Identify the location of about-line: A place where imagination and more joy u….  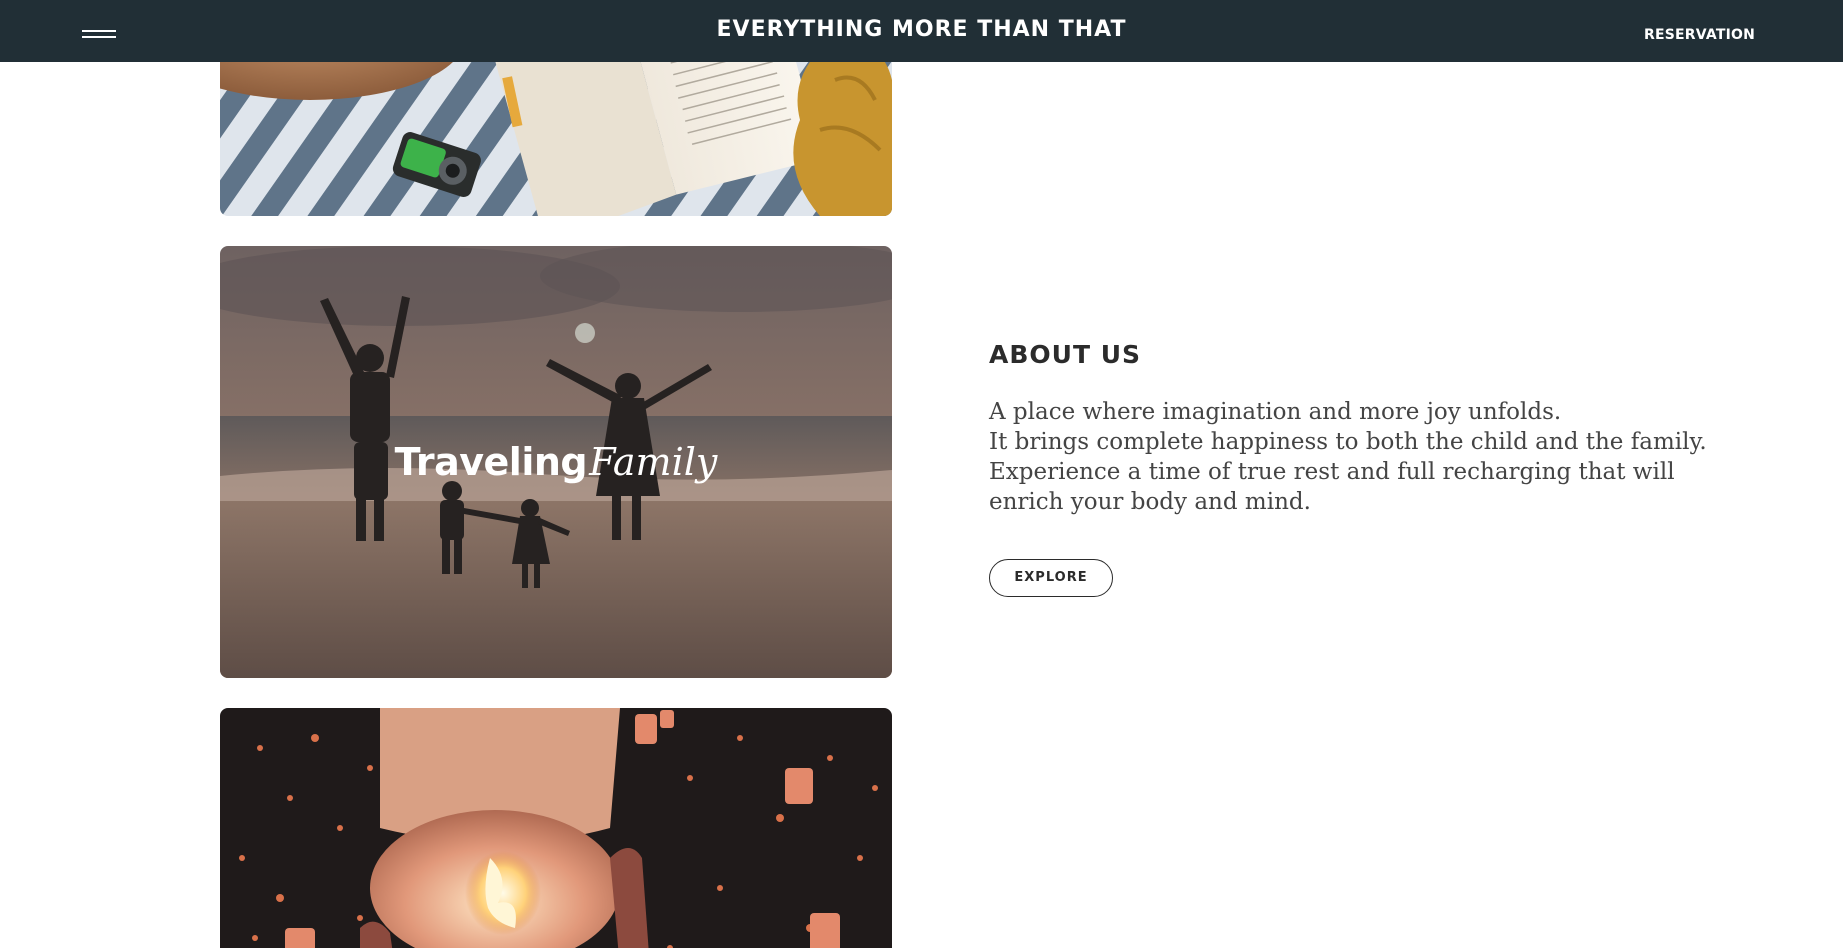
(1275, 412).